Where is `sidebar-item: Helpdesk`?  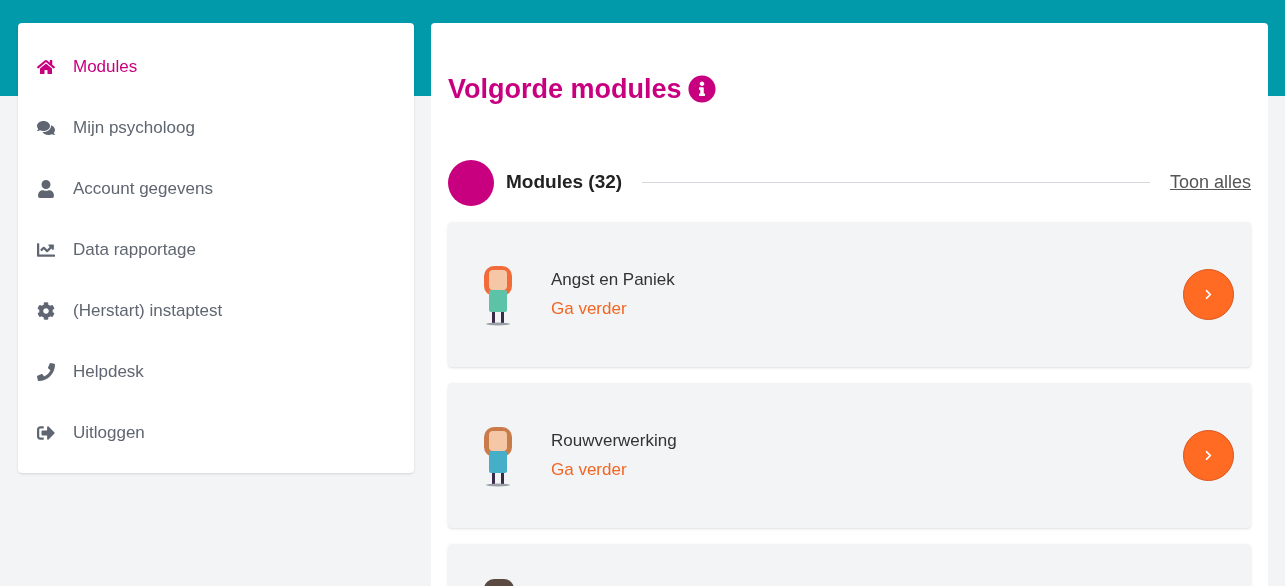 sidebar-item: Helpdesk is located at coordinates (216, 371).